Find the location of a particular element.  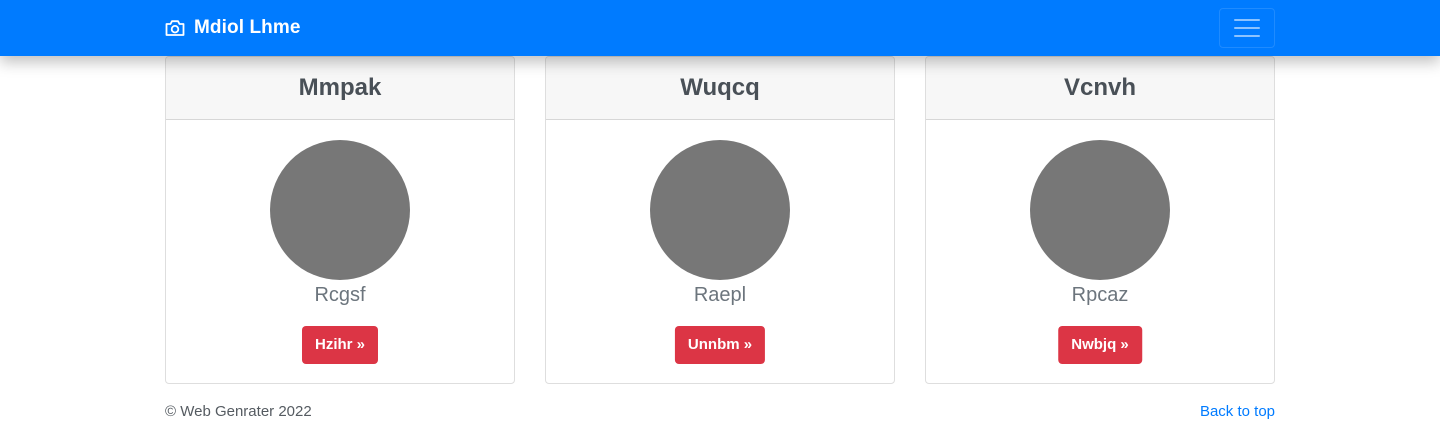

card-action-button: Nwbjq » is located at coordinates (1100, 345).